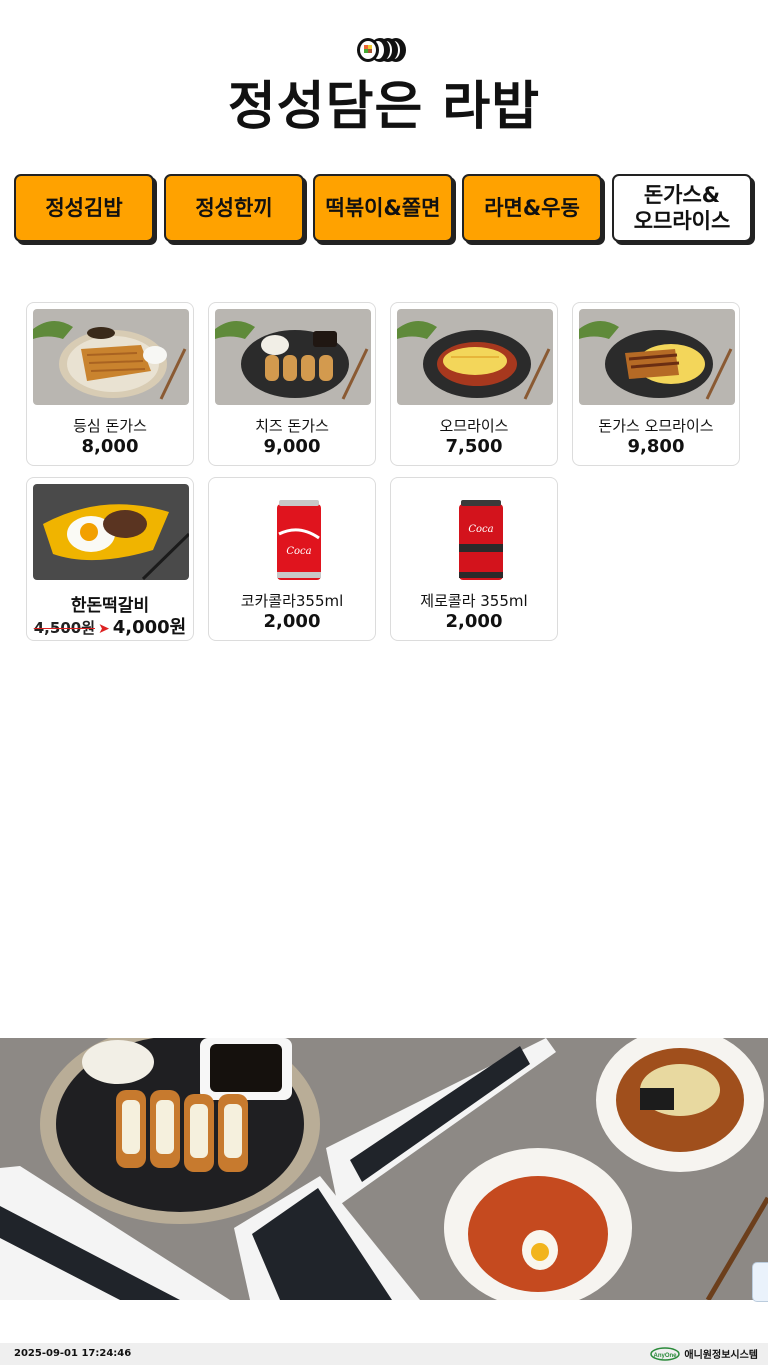  Describe the element at coordinates (656, 446) in the screenshot. I see `item-price: 9,800` at that location.